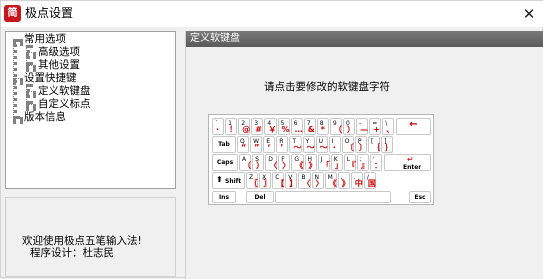 The image size is (543, 279). I want to click on key-symbol: “, so click(244, 147).